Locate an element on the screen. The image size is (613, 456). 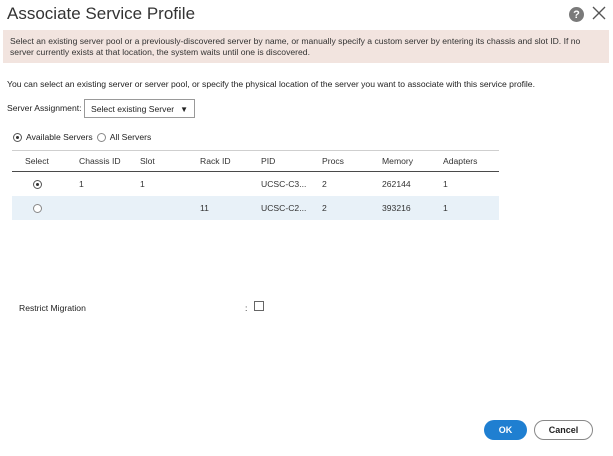
restrict-migration-checkbox is located at coordinates (259, 306).